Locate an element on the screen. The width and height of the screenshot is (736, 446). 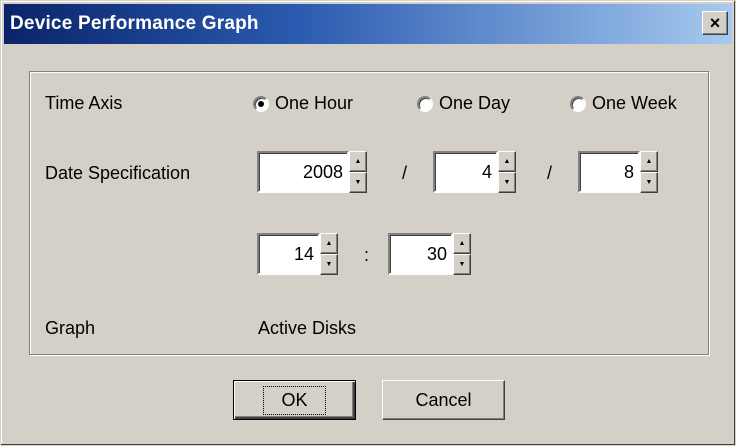
radio-one-day: One Day is located at coordinates (463, 103).